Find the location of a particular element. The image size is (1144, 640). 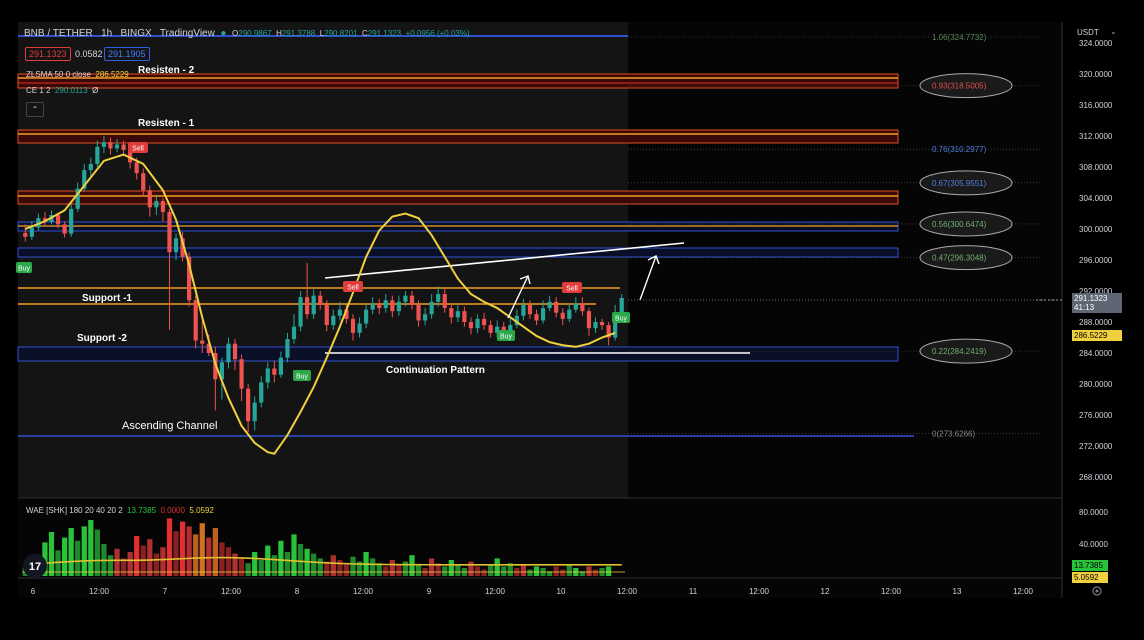

sell-price-box: 291.1323 is located at coordinates (48, 54).